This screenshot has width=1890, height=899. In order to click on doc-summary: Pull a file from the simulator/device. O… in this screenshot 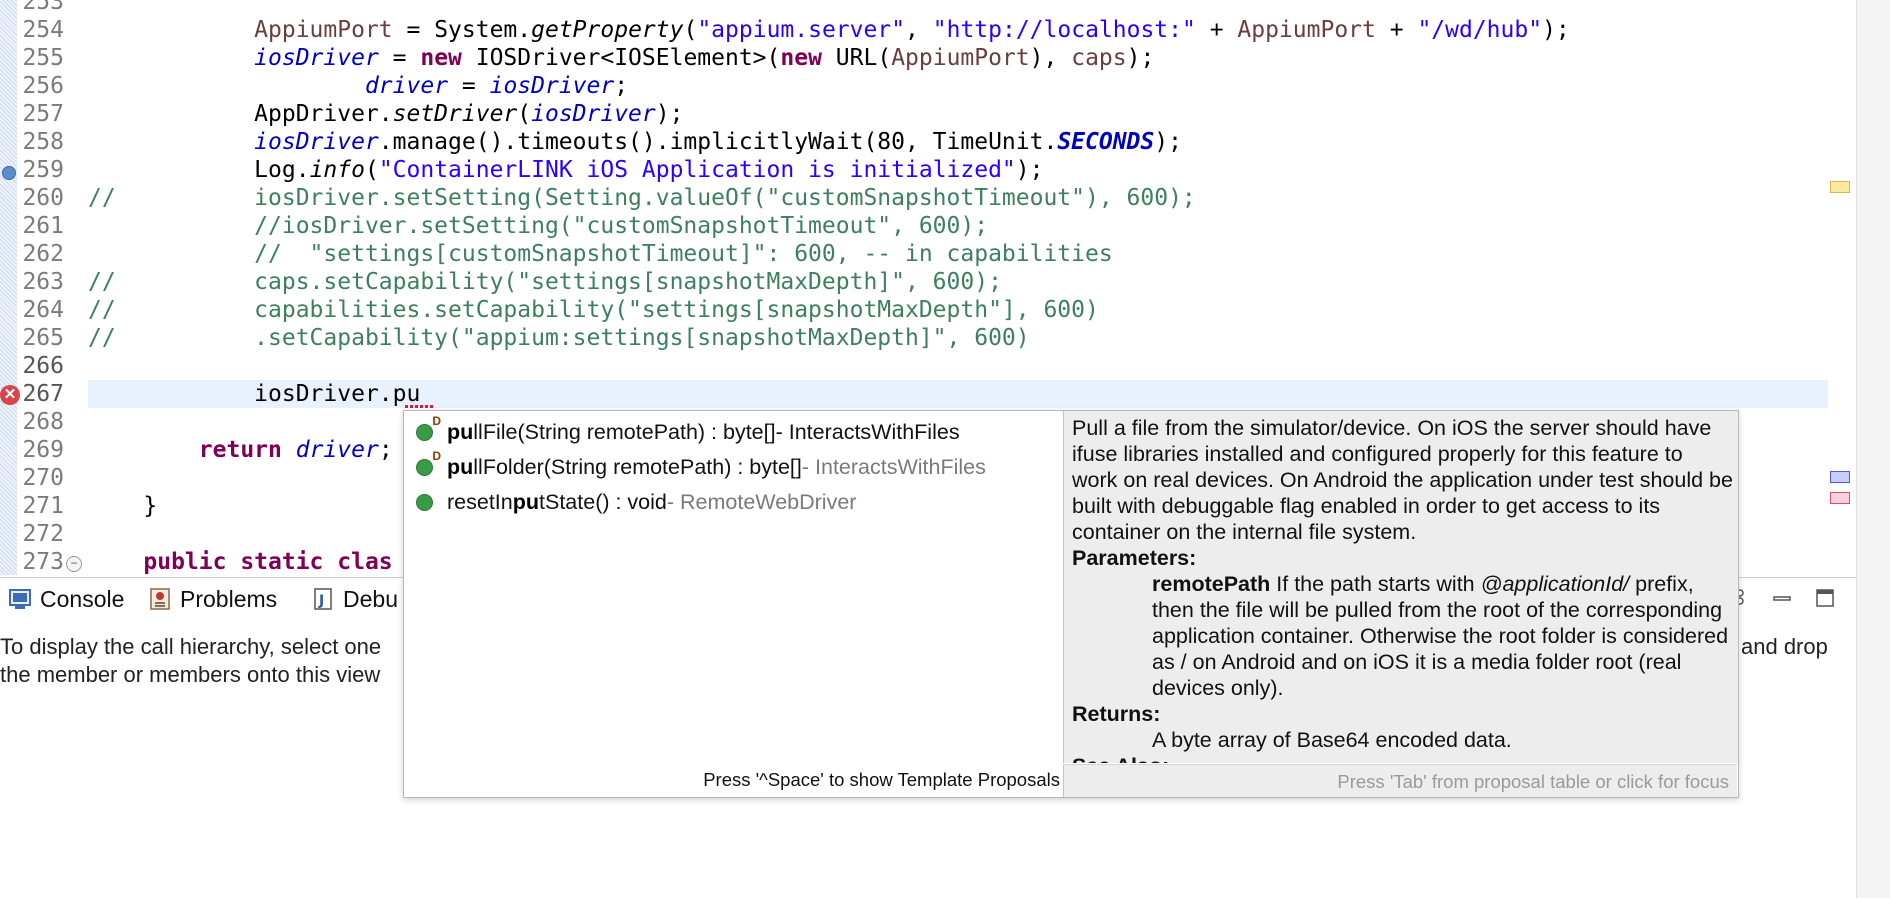, I will do `click(1402, 480)`.